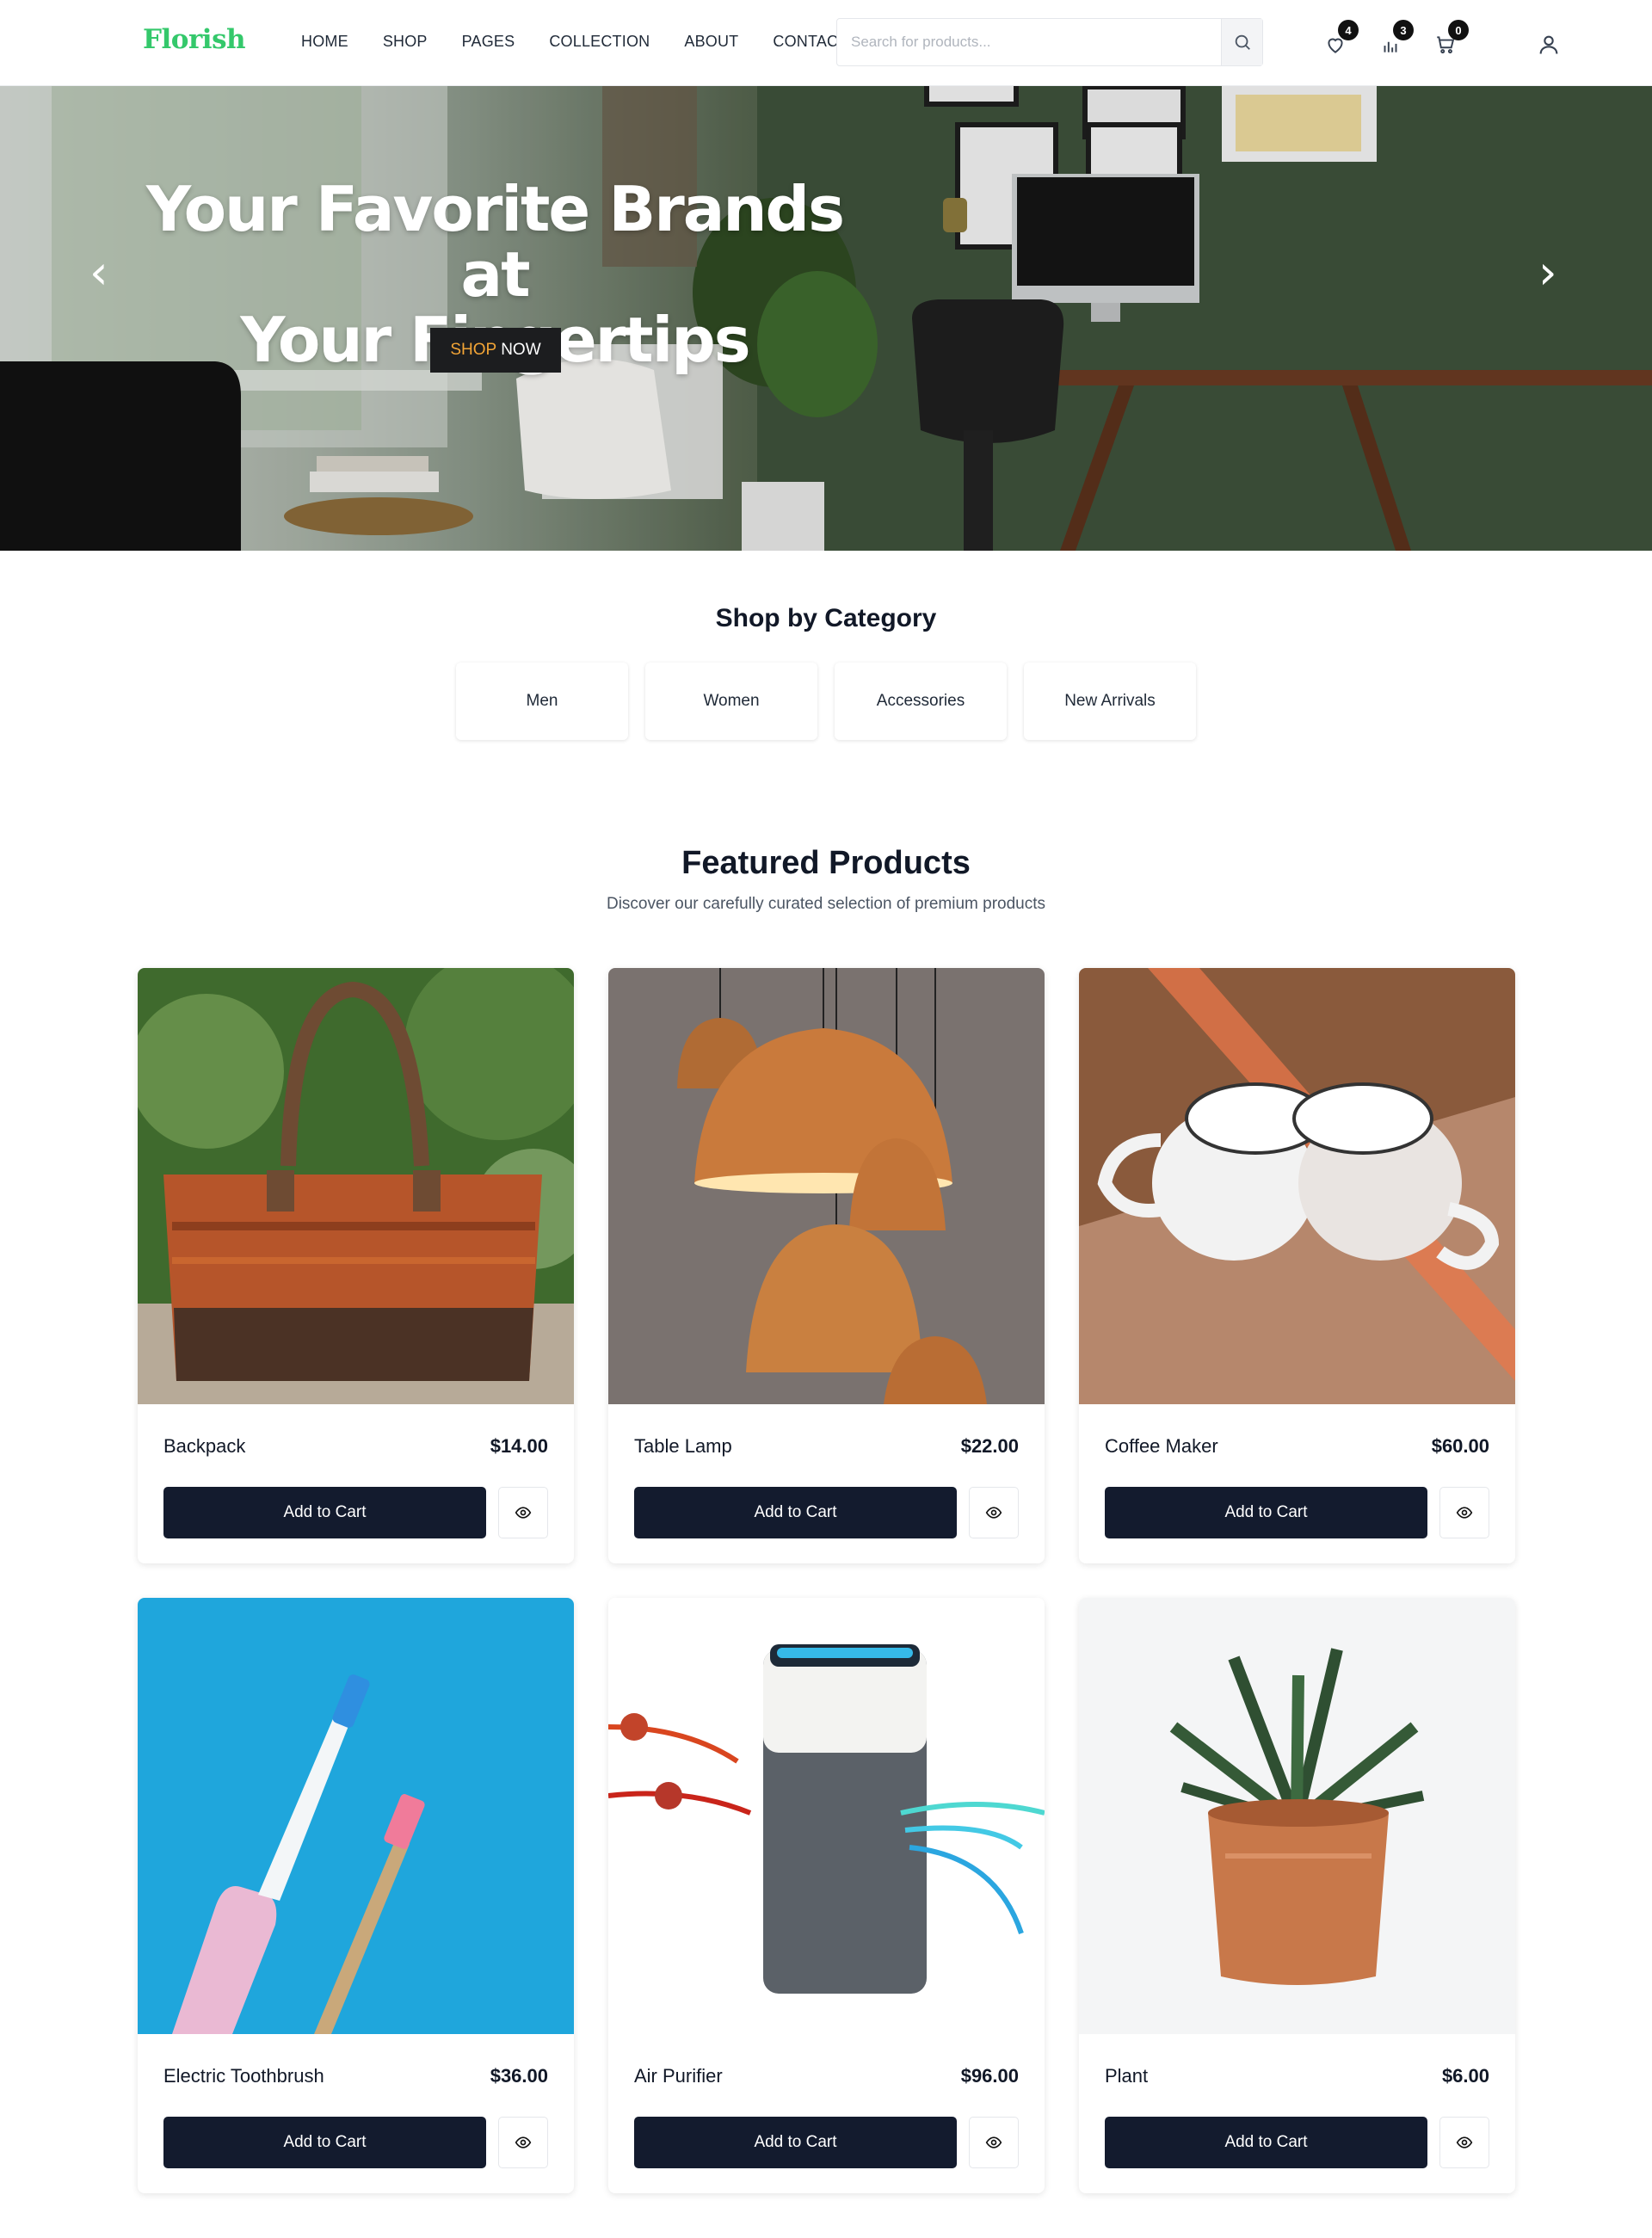 The image size is (1652, 2238). What do you see at coordinates (921, 702) in the screenshot?
I see `category-accessories: Accessories` at bounding box center [921, 702].